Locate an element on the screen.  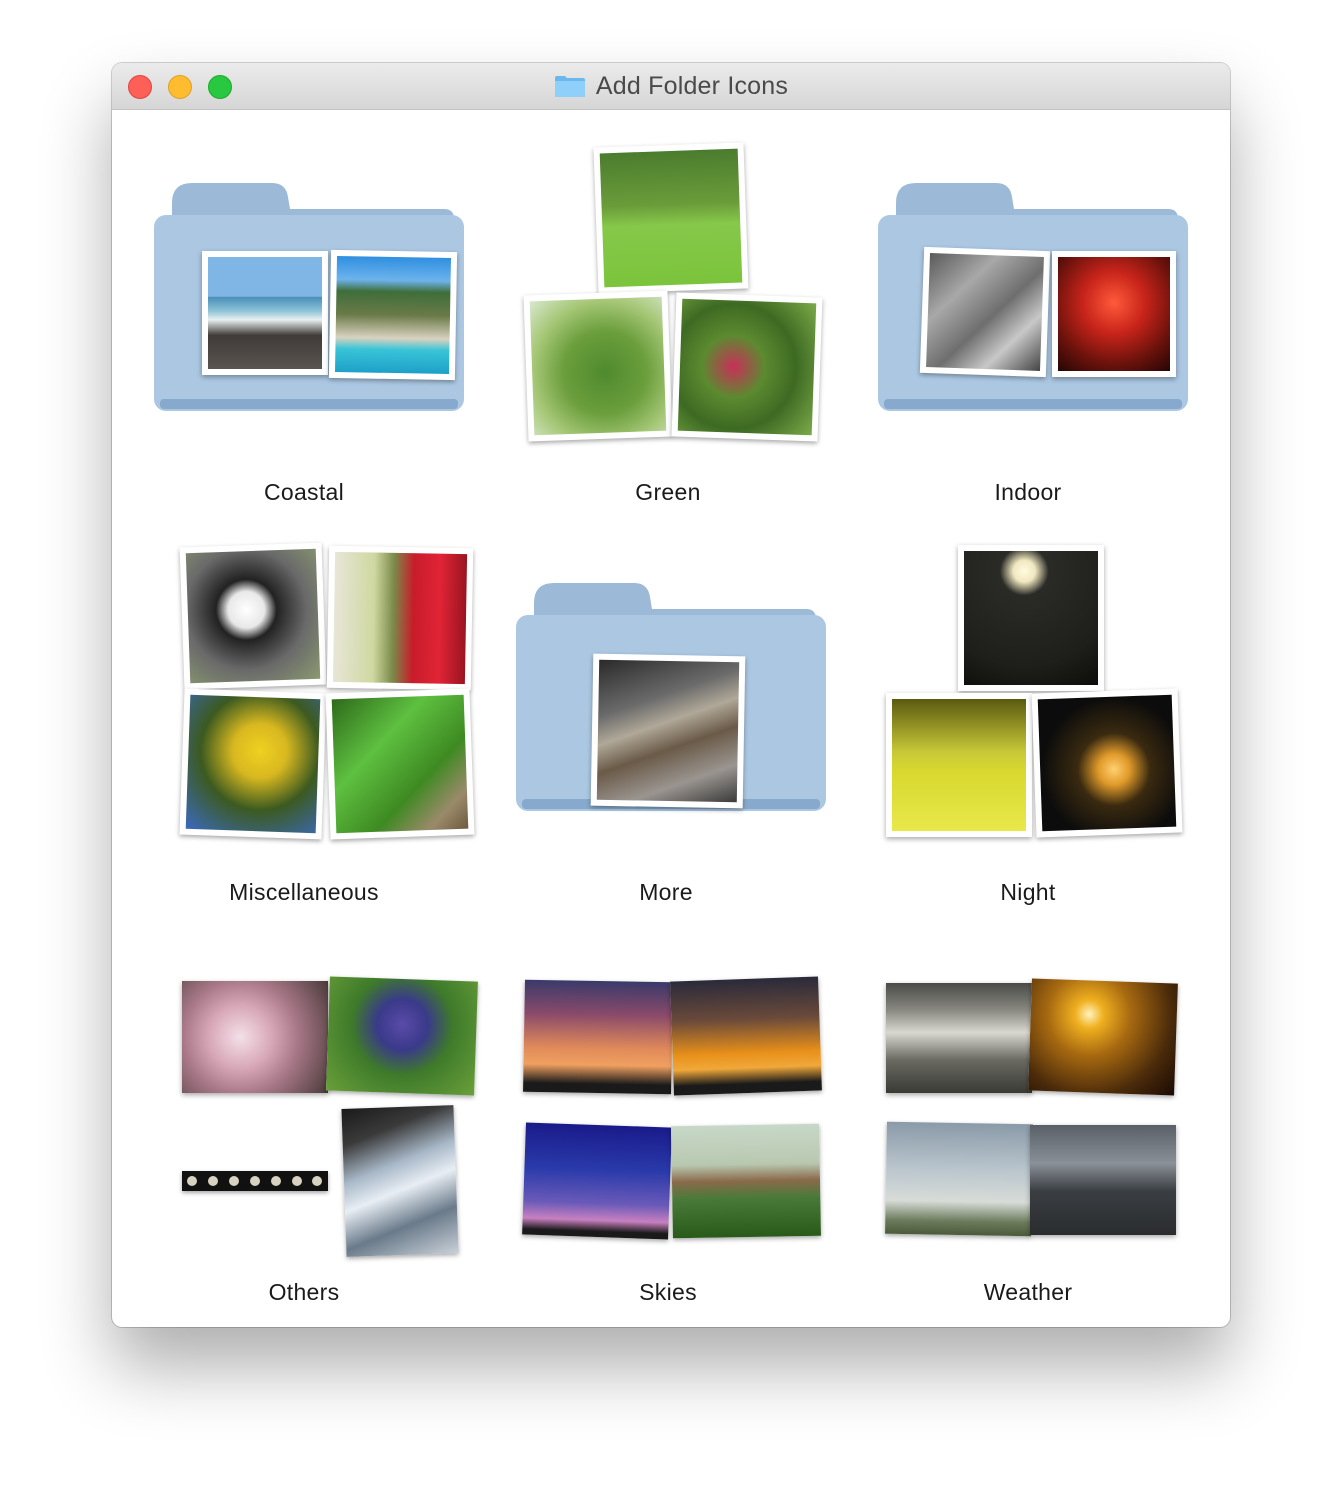
folder-others: Others is located at coordinates (306, 1125).